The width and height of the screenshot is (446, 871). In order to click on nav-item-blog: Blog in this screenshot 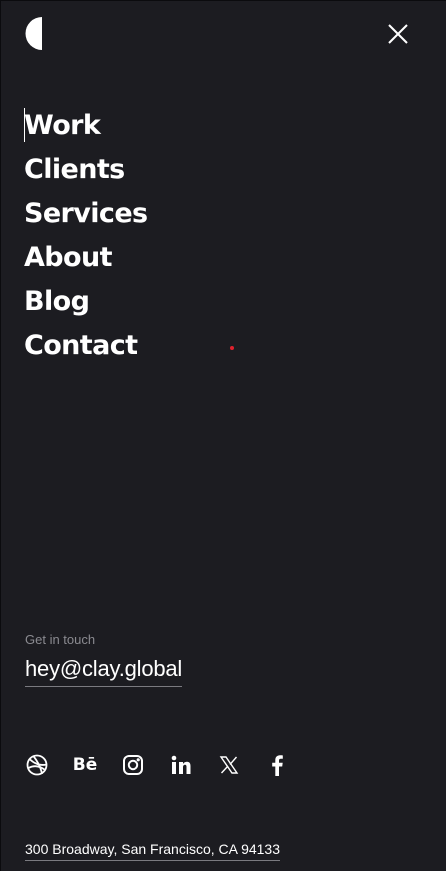, I will do `click(86, 302)`.